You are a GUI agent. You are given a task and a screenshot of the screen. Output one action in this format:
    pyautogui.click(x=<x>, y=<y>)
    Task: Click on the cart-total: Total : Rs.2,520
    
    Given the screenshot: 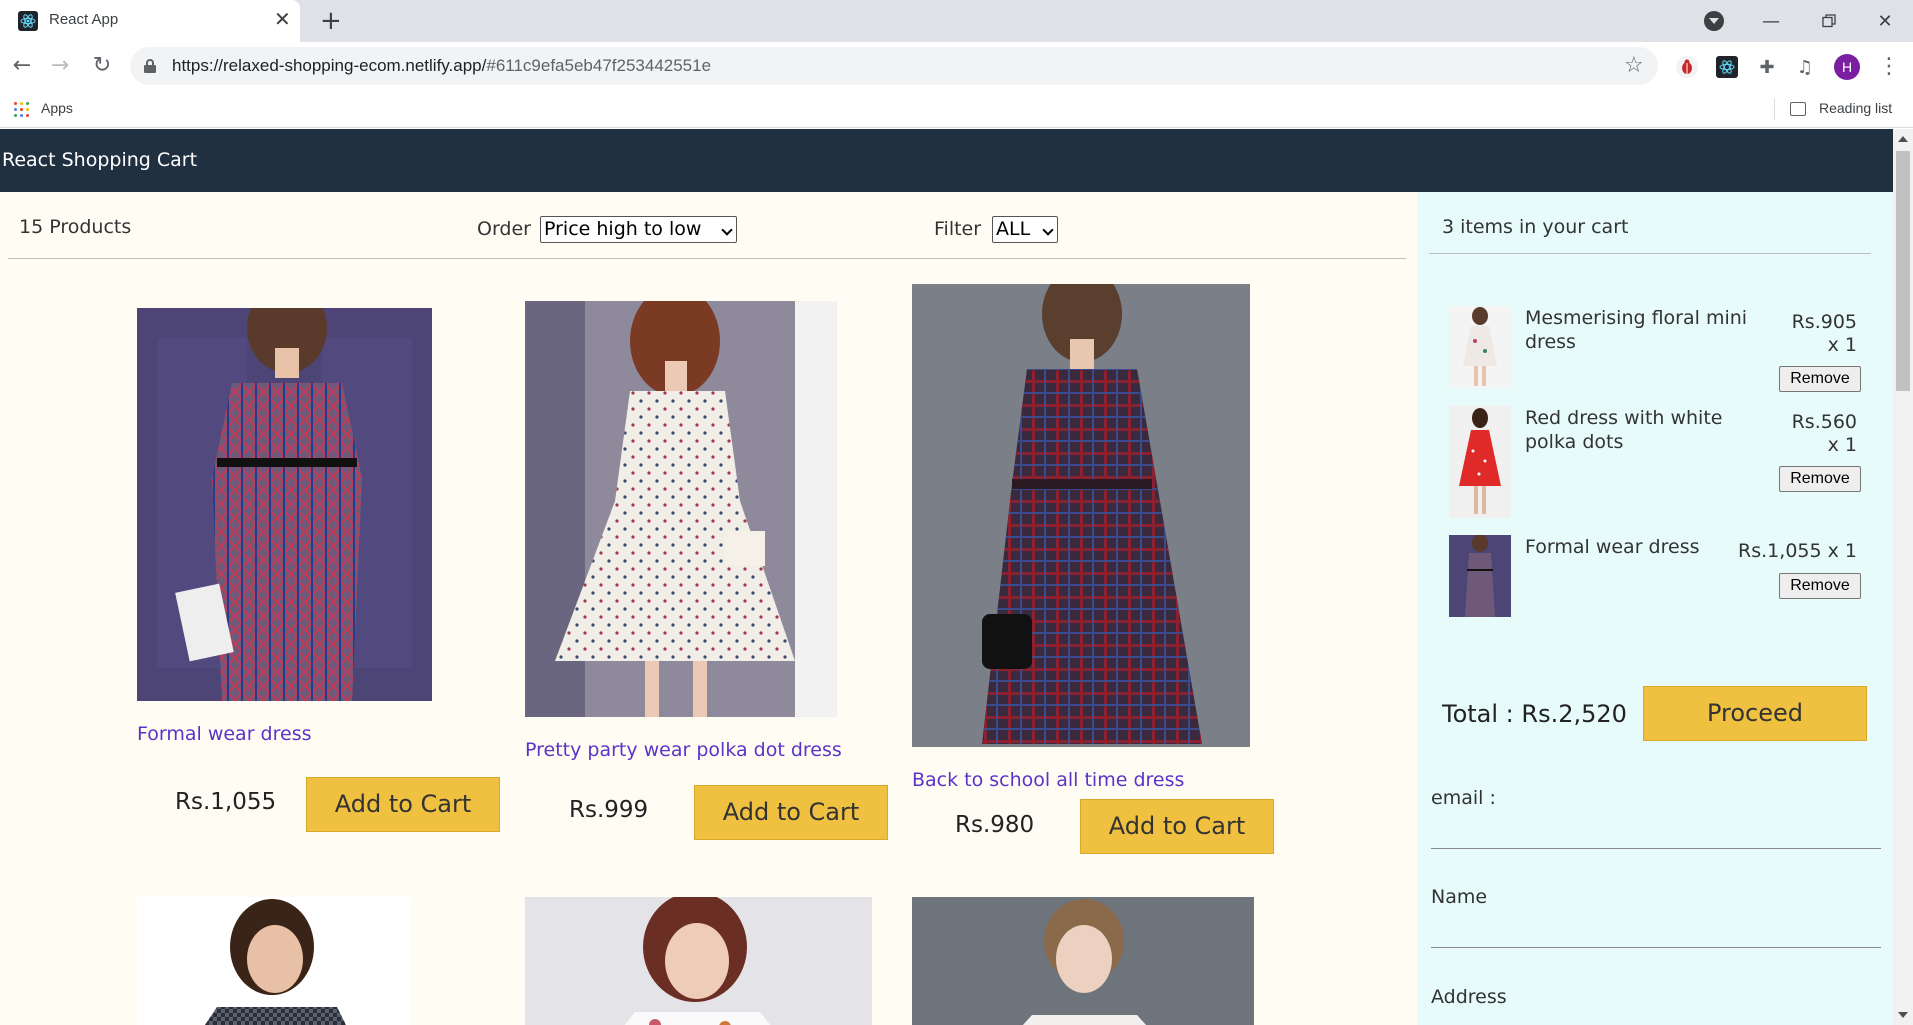 What is the action you would take?
    pyautogui.click(x=1534, y=714)
    